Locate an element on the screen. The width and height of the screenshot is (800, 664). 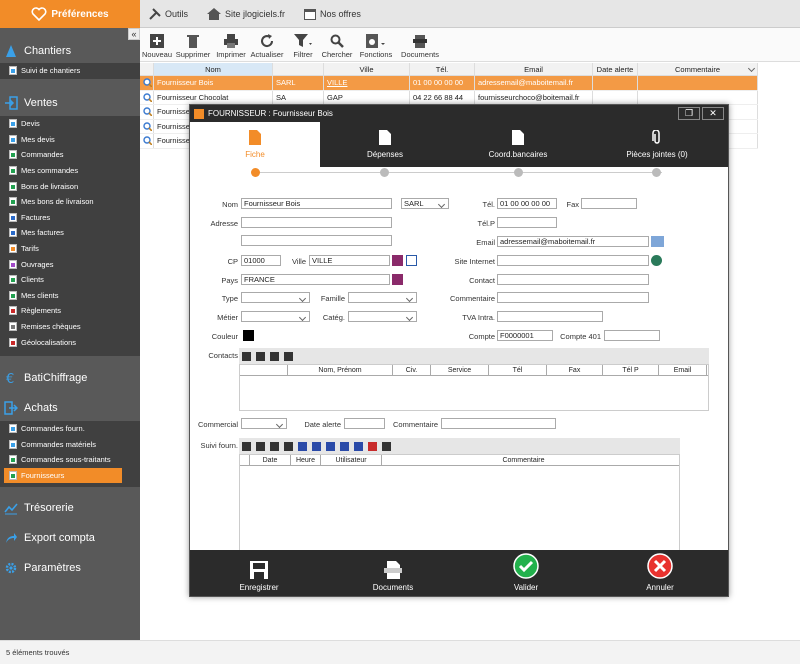
bold-icon is located at coordinates (302, 446).